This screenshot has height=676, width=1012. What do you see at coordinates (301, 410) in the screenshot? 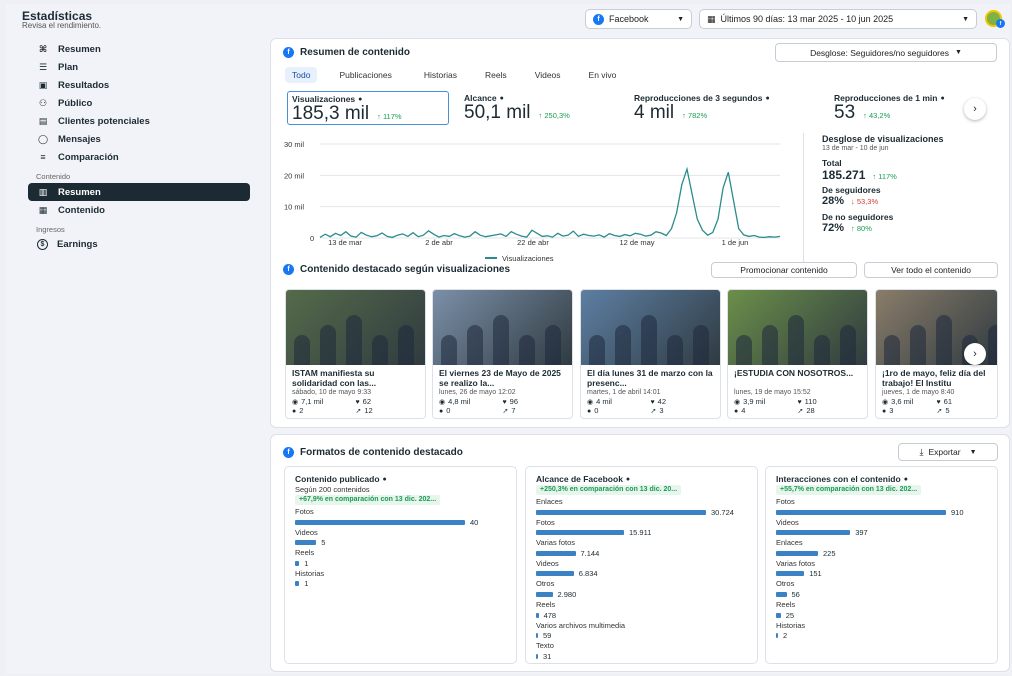
I see `post-stat-value: 2` at bounding box center [301, 410].